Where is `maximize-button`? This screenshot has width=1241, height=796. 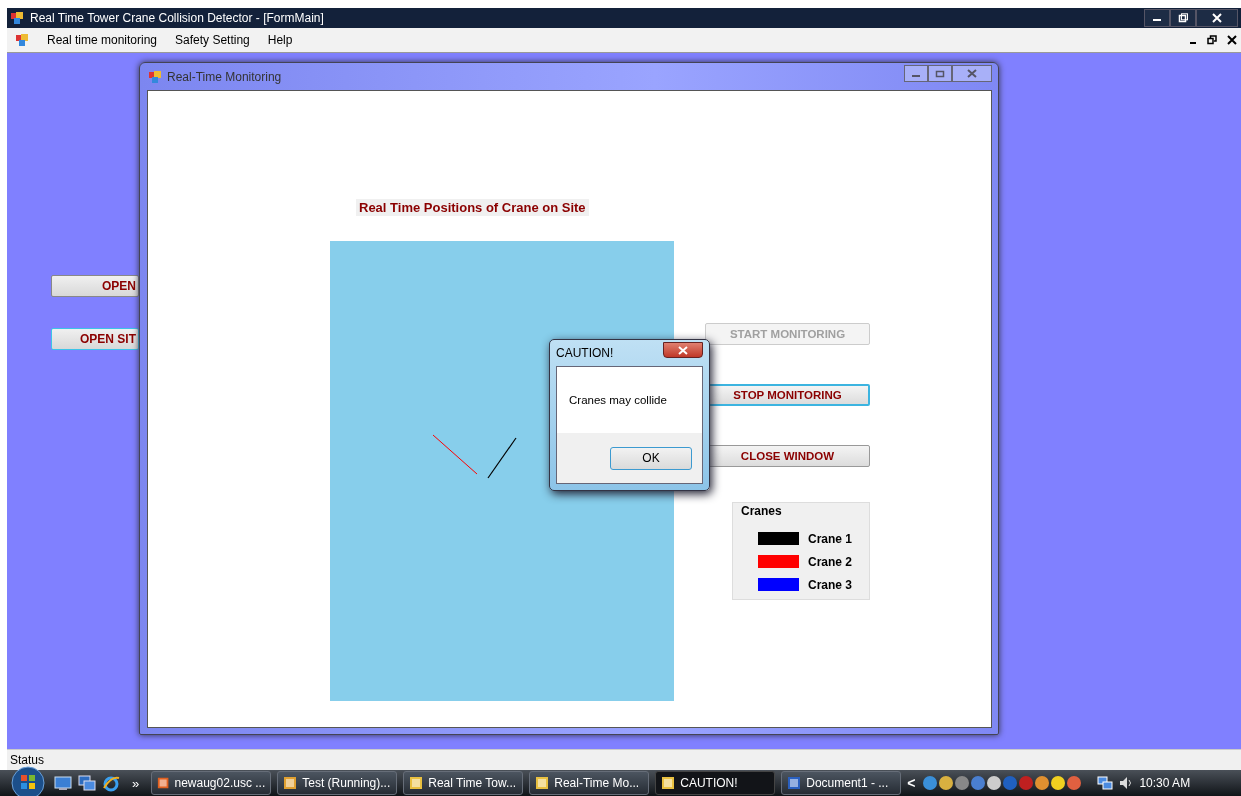
maximize-button is located at coordinates (940, 73).